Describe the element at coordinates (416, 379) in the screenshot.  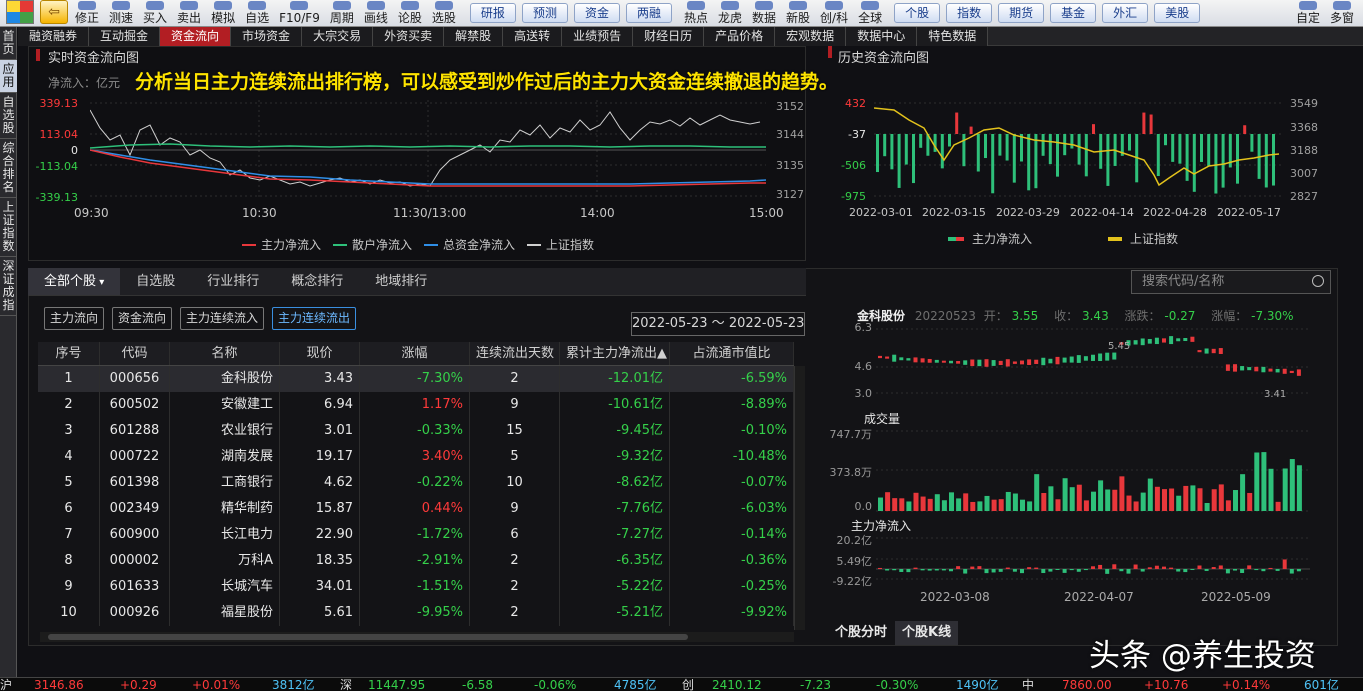
I see `table-row: 1 000656 金科股份 3.43 -7.30% 2 -12.01亿 -6.59%` at that location.